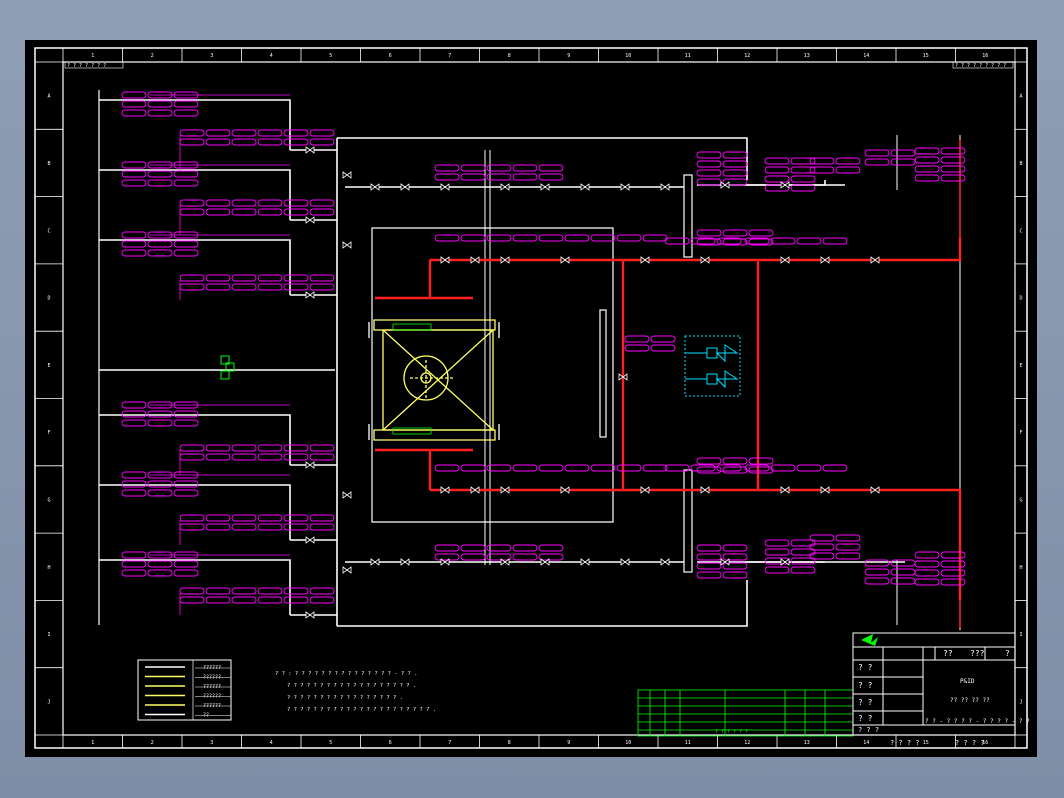 The height and width of the screenshot is (798, 1064). Describe the element at coordinates (866, 743) in the screenshot. I see `zone-number-bottom: 14` at that location.